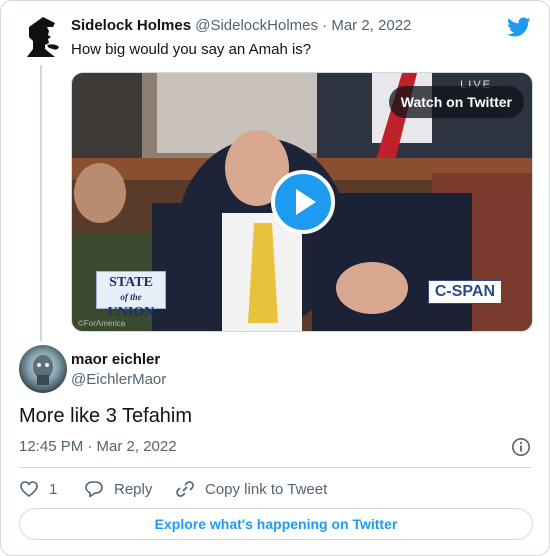 The width and height of the screenshot is (550, 556). Describe the element at coordinates (371, 25) in the screenshot. I see `parent-tweet-date: Mar 2, 2022` at that location.